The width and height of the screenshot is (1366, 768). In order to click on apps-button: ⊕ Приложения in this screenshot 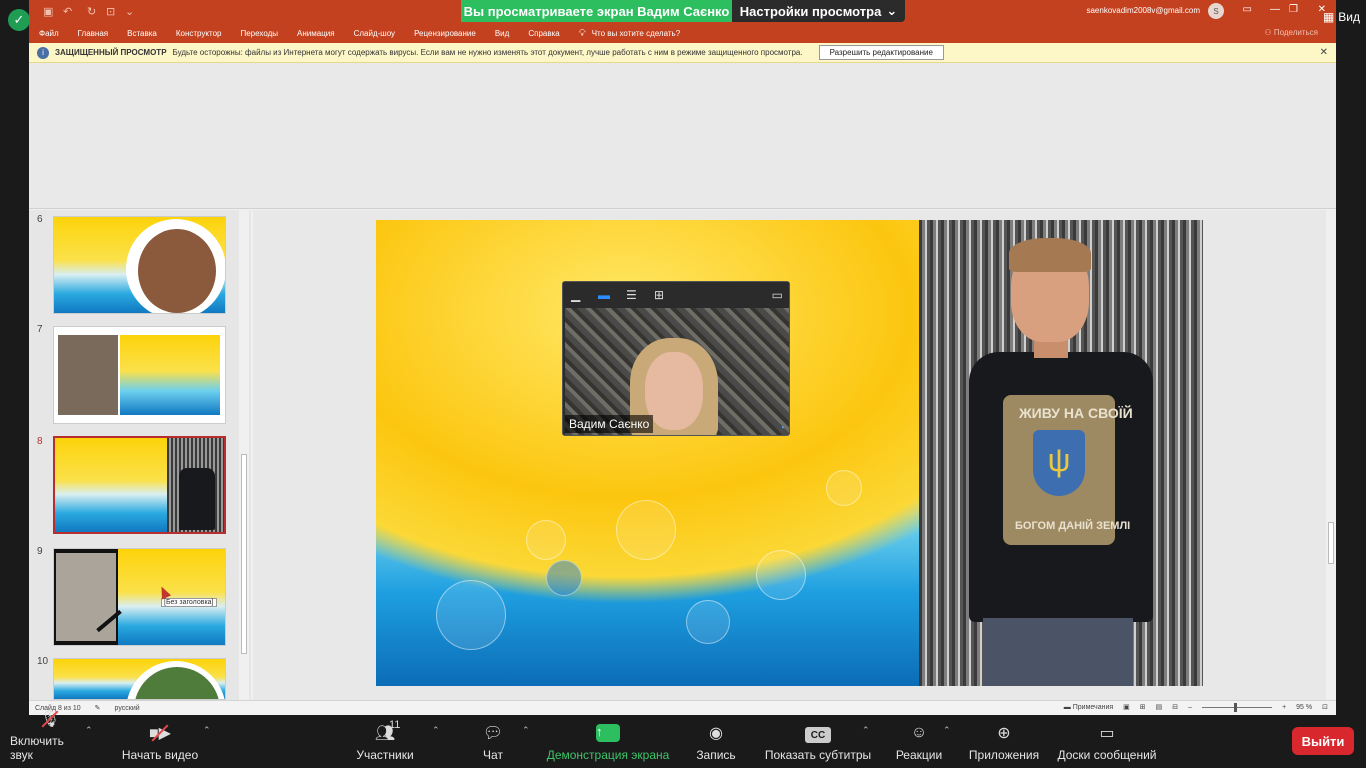, I will do `click(1004, 741)`.